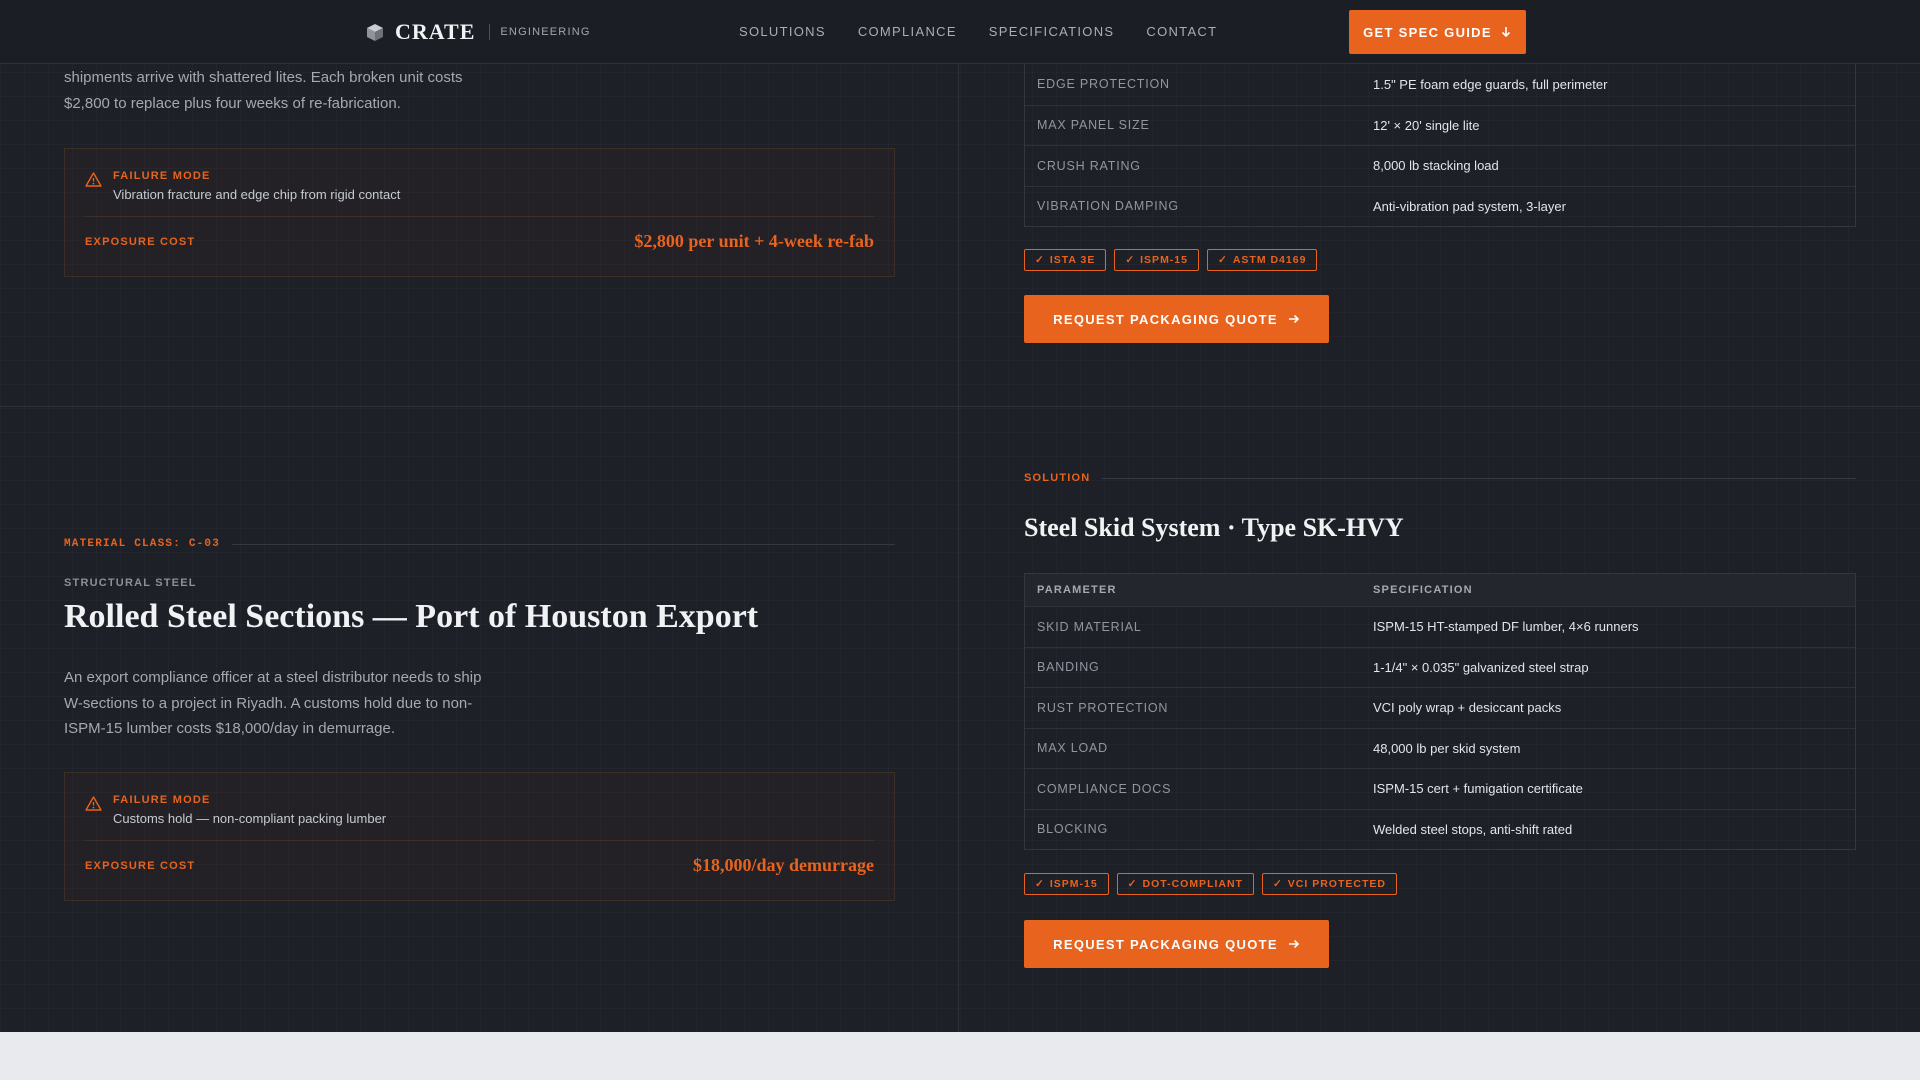  Describe the element at coordinates (1103, 707) in the screenshot. I see `spec-key: RUST PROTECTION` at that location.